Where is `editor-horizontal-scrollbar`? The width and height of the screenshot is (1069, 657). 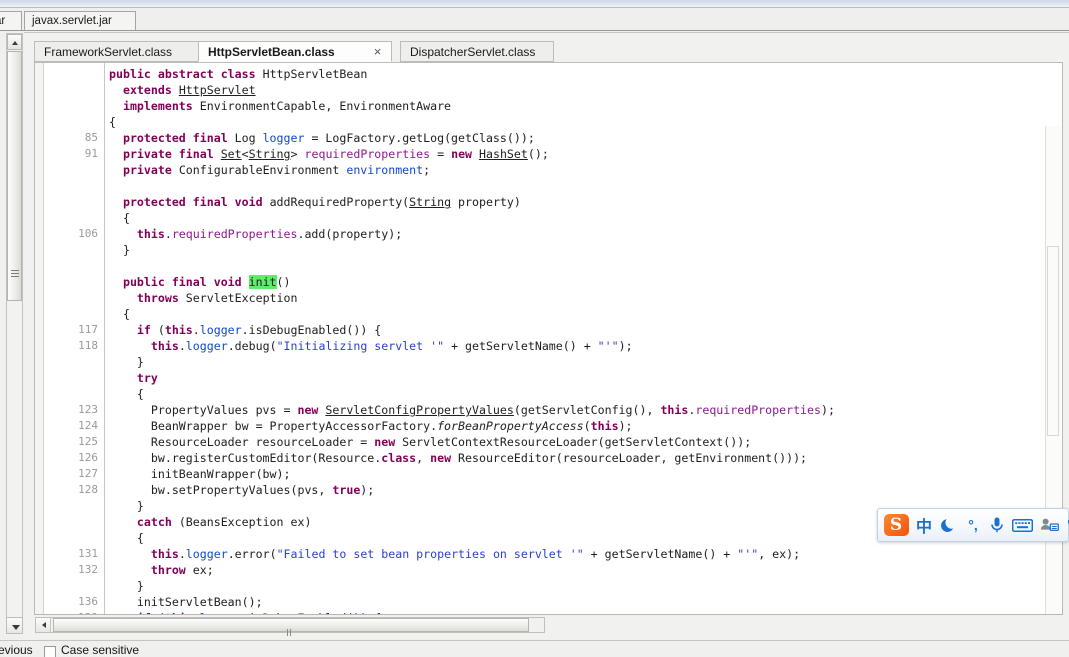
editor-horizontal-scrollbar is located at coordinates (290, 635).